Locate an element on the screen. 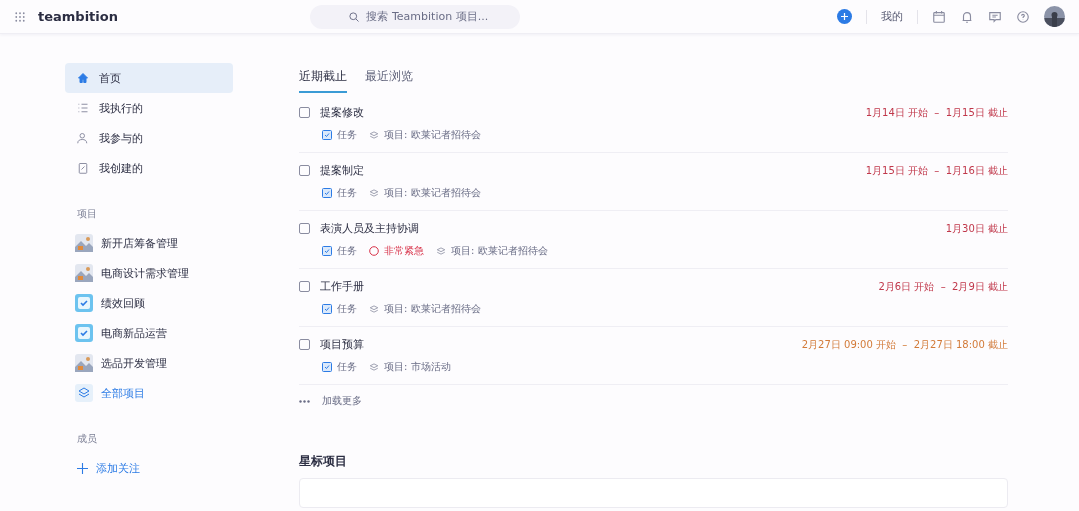  nav-item: 我执行的 is located at coordinates (149, 108).